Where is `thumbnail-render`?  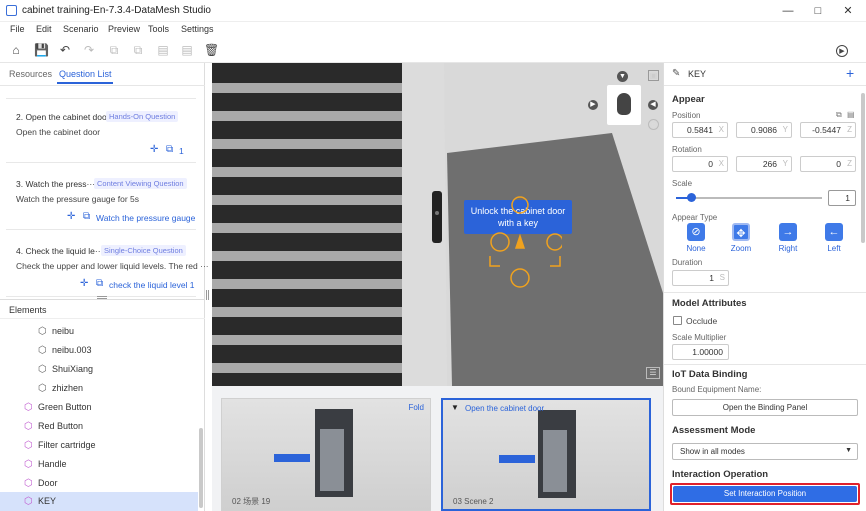 thumbnail-render is located at coordinates (537, 454).